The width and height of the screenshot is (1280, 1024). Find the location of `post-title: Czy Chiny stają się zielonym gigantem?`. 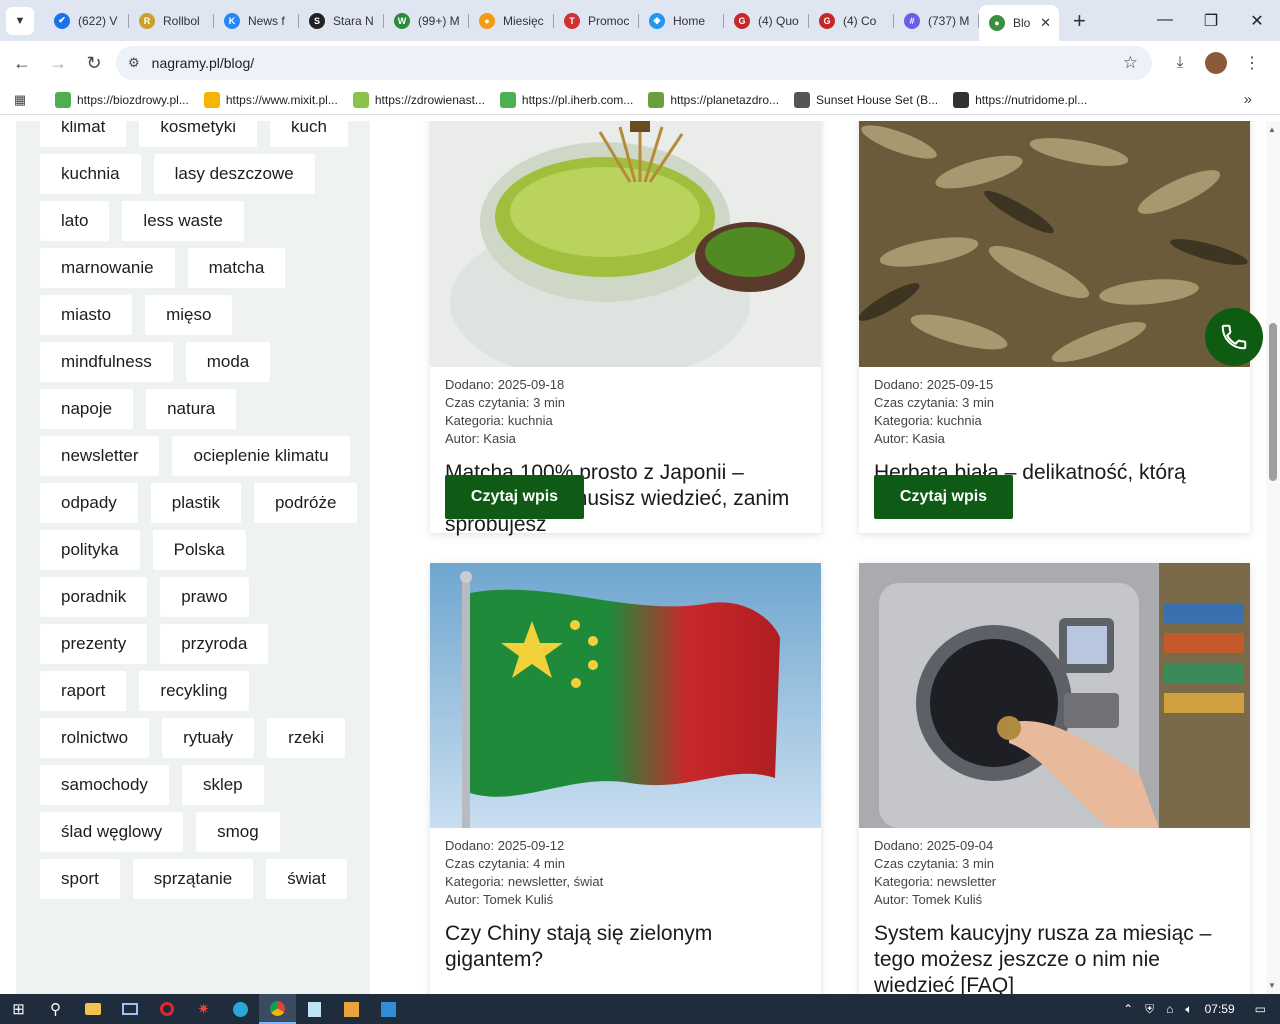

post-title: Czy Chiny stają się zielonym gigantem? is located at coordinates (625, 941).